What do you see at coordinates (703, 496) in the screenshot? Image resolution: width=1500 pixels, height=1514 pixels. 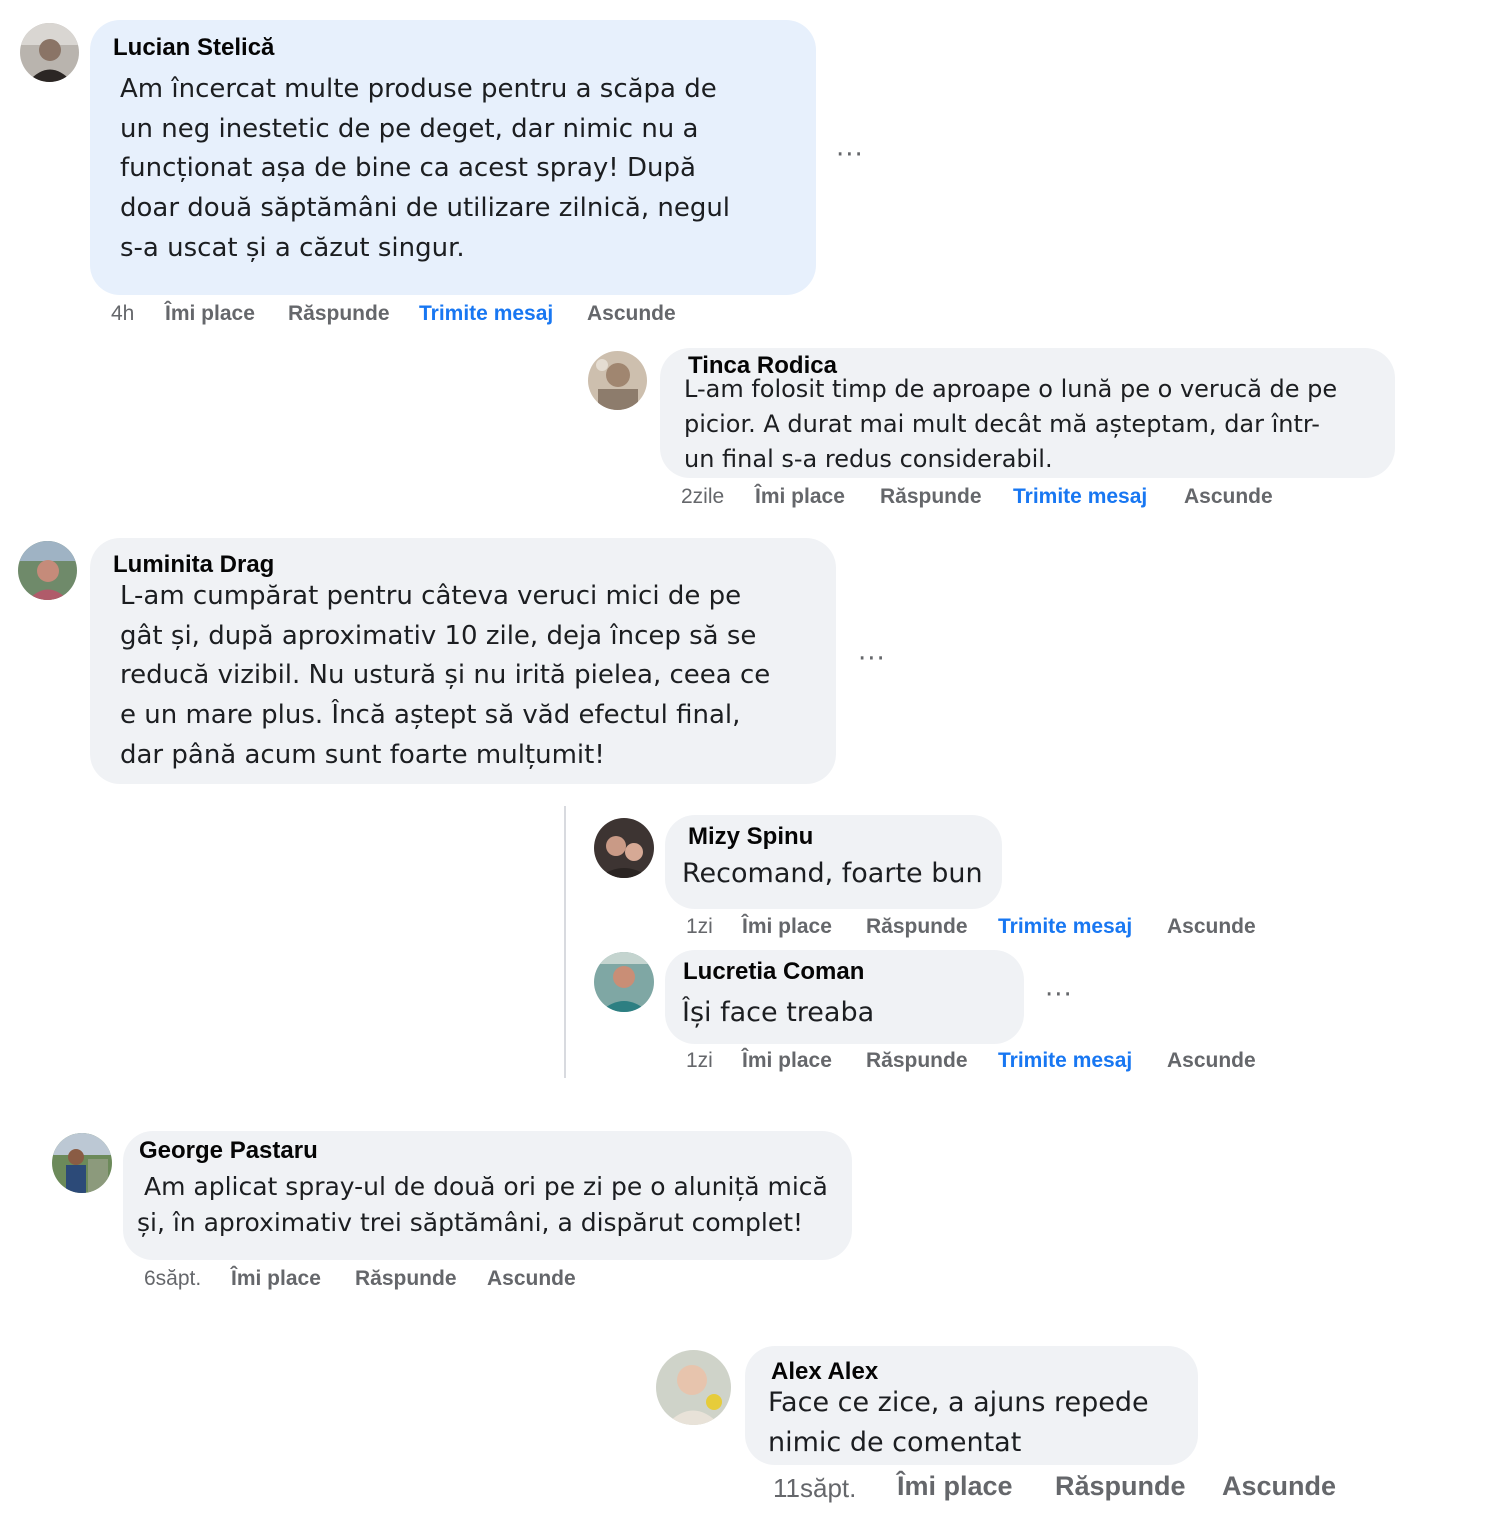 I see `timestamp: 2zile` at bounding box center [703, 496].